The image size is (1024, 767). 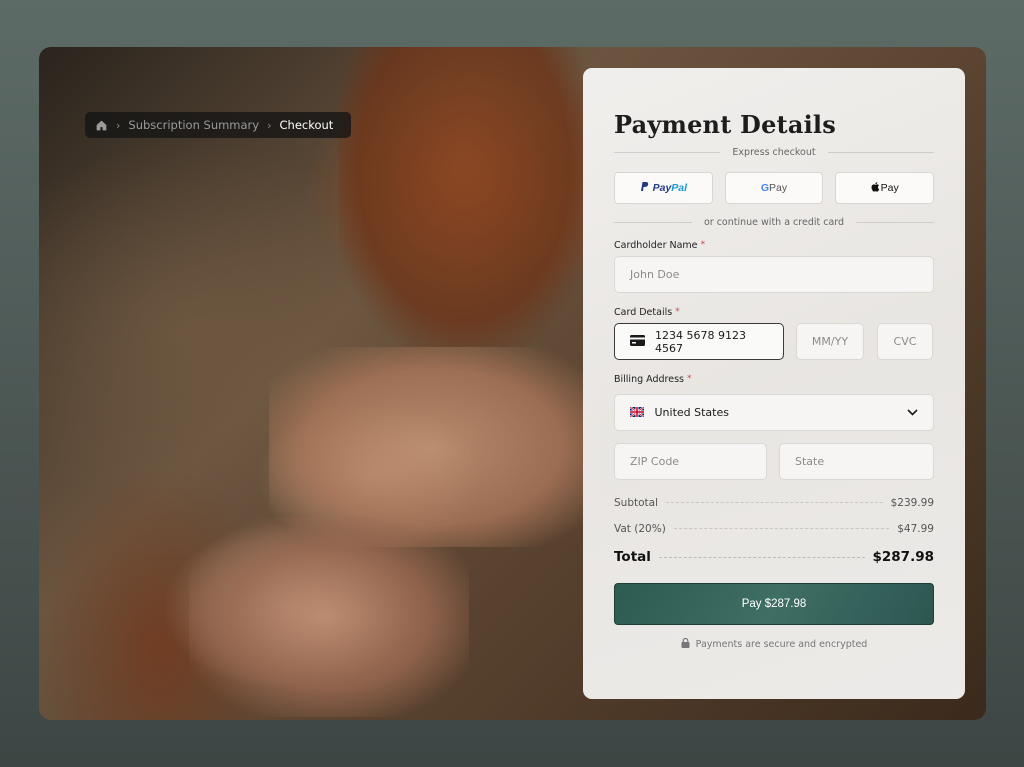 I want to click on express-checkout-label: Express checkout, so click(x=774, y=152).